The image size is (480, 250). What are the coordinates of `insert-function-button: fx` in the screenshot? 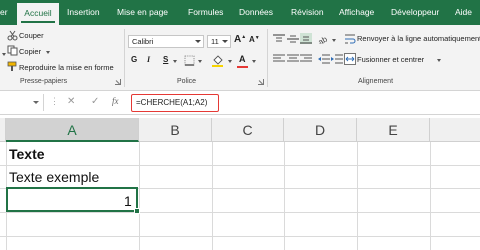 It's located at (115, 101).